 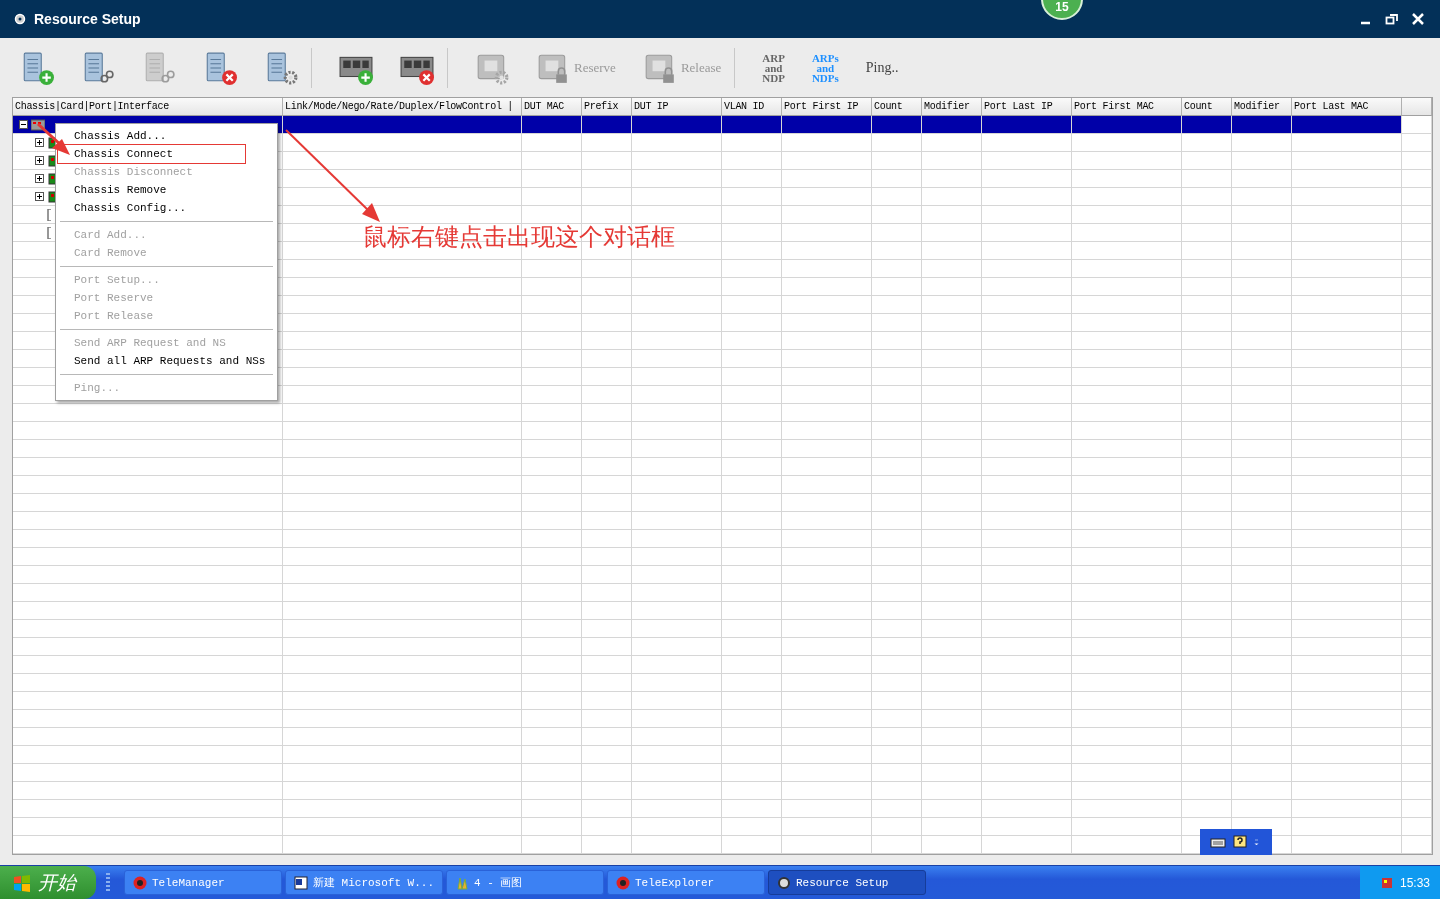 I want to click on clock: 15:33, so click(x=1414, y=882).